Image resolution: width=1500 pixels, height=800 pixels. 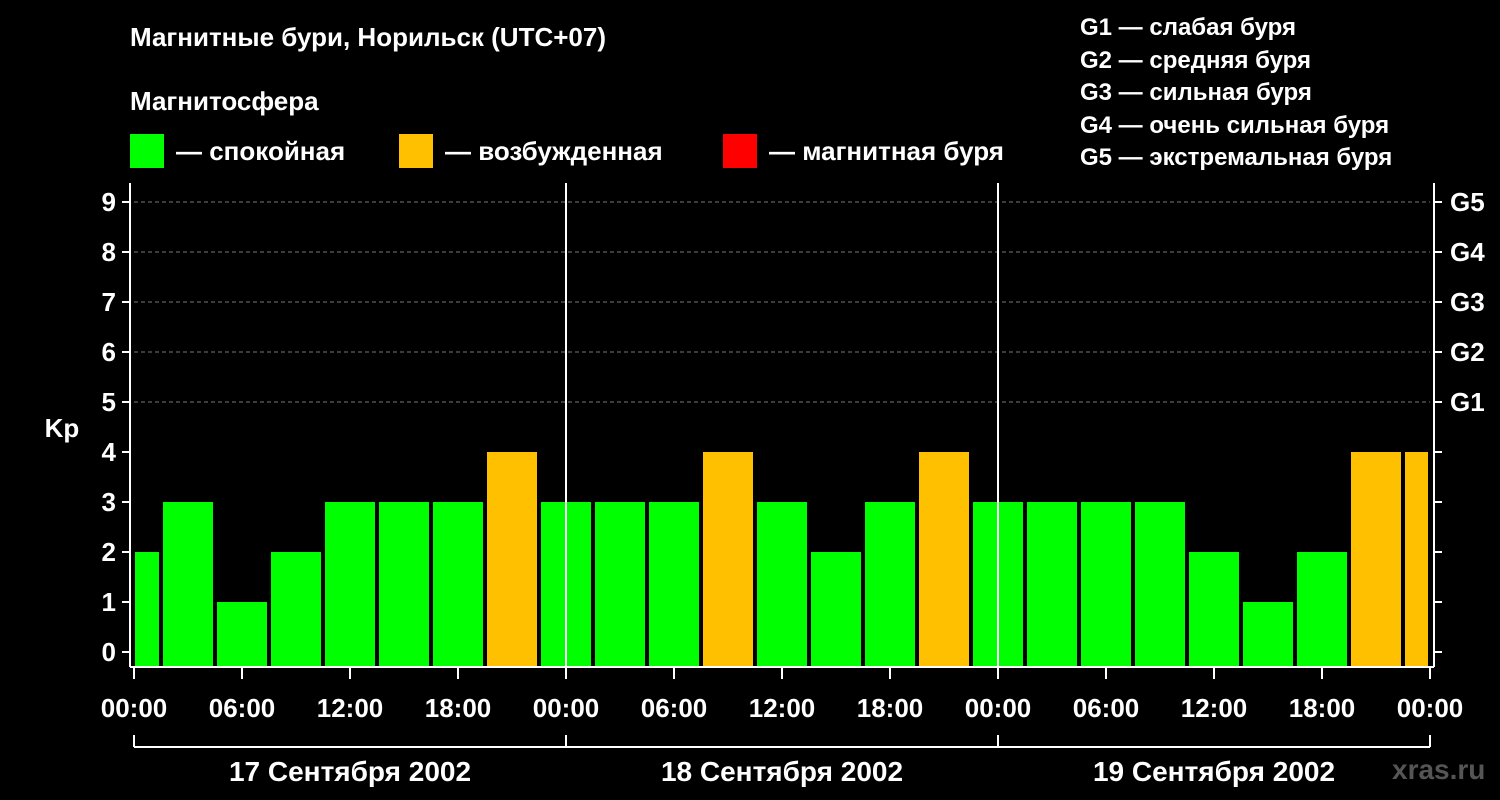 I want to click on y-tick-label: 3, so click(x=109, y=502).